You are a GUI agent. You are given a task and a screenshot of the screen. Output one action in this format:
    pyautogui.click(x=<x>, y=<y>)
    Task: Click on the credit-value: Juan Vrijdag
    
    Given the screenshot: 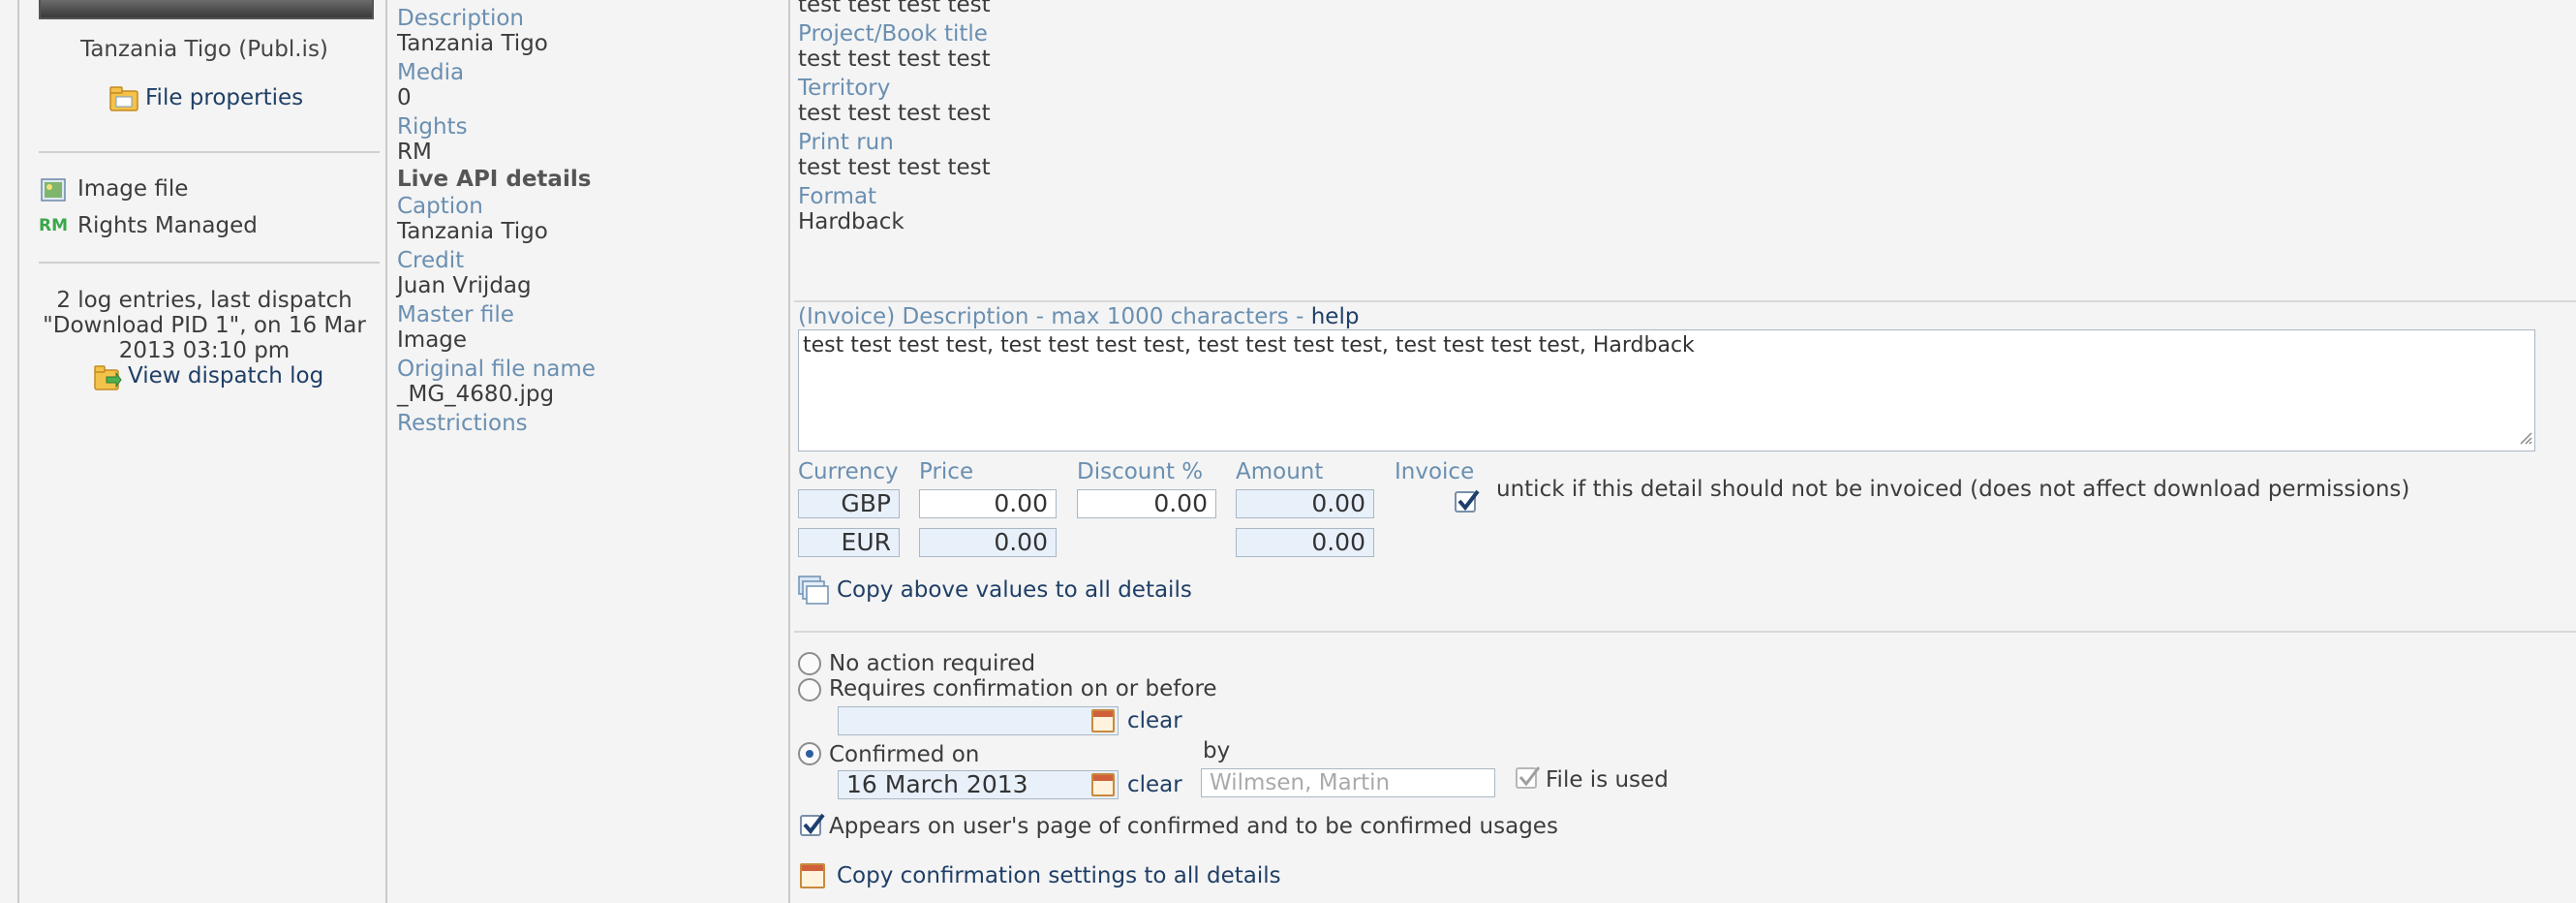 What is the action you would take?
    pyautogui.click(x=464, y=285)
    